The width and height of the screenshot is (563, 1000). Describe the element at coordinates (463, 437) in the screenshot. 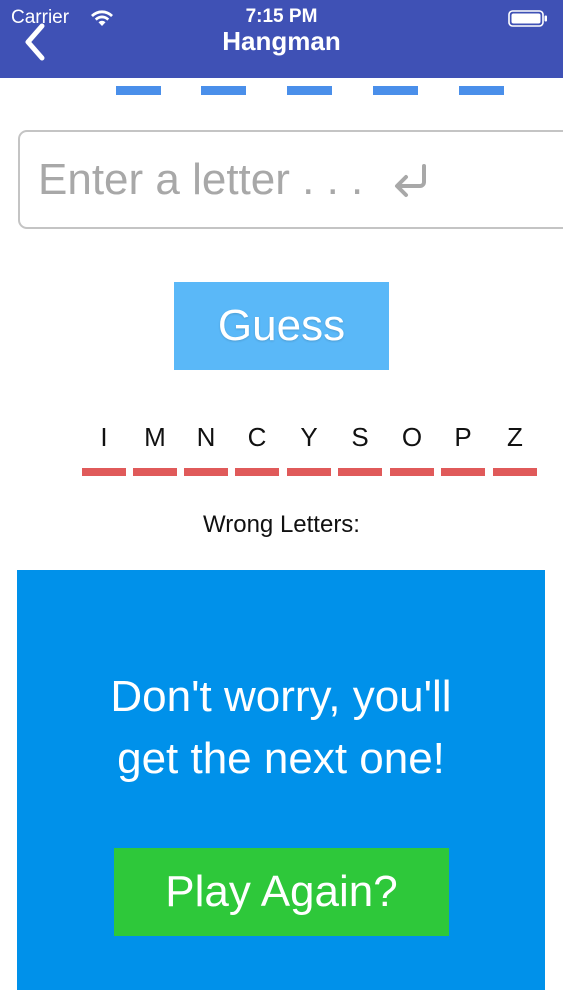

I see `guessed-letter: P` at that location.